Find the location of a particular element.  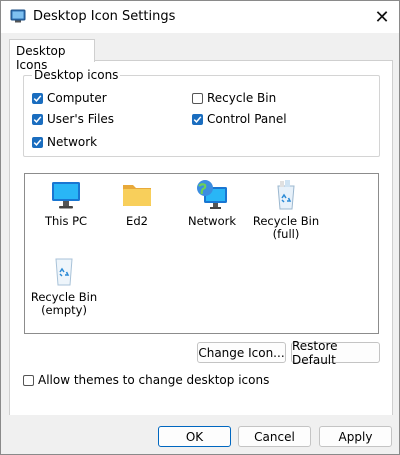

recycle-bin-full-icon is located at coordinates (286, 195).